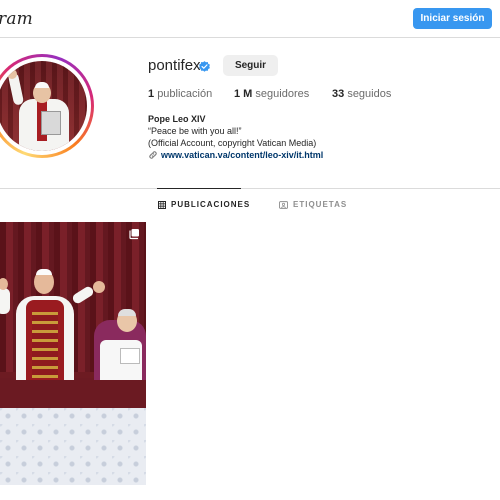  Describe the element at coordinates (242, 155) in the screenshot. I see `bio-link-text: www.vatican.va/content/leo-xiv/it.html` at that location.